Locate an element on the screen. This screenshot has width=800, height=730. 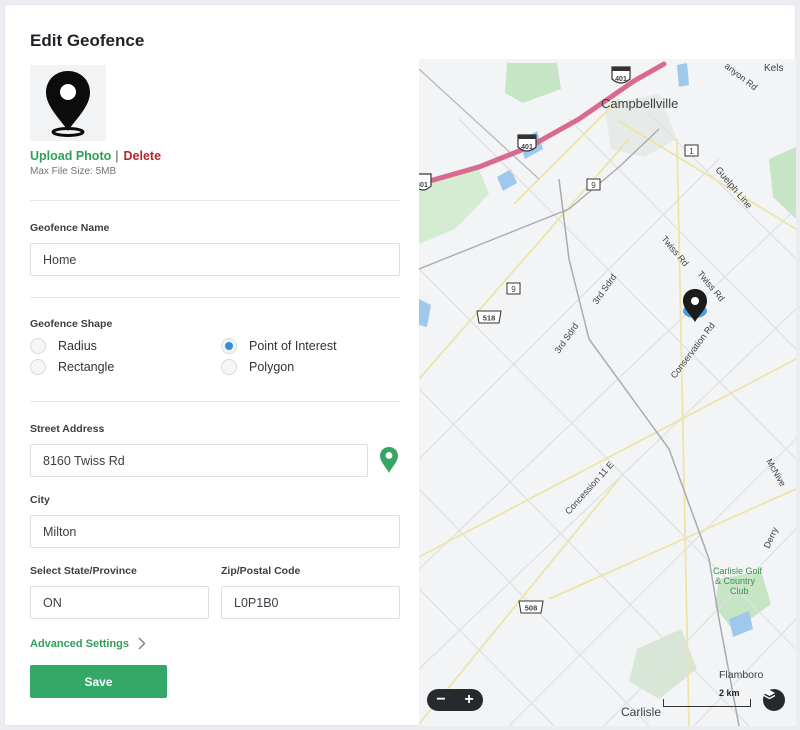
city-label: City is located at coordinates (40, 500).